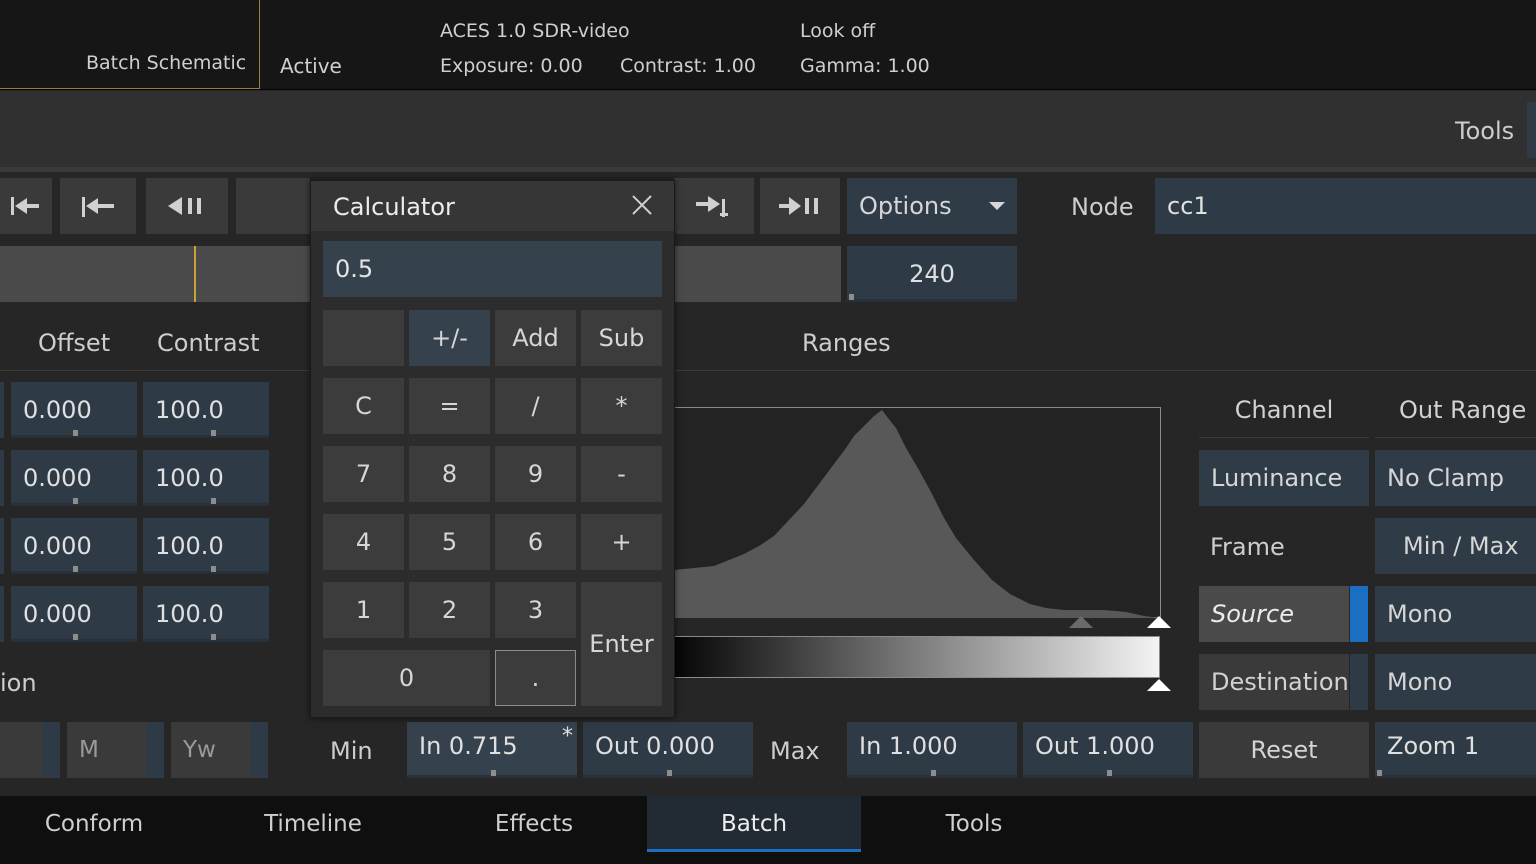 The height and width of the screenshot is (864, 1536). I want to click on calc-key-label: +/-, so click(449, 338).